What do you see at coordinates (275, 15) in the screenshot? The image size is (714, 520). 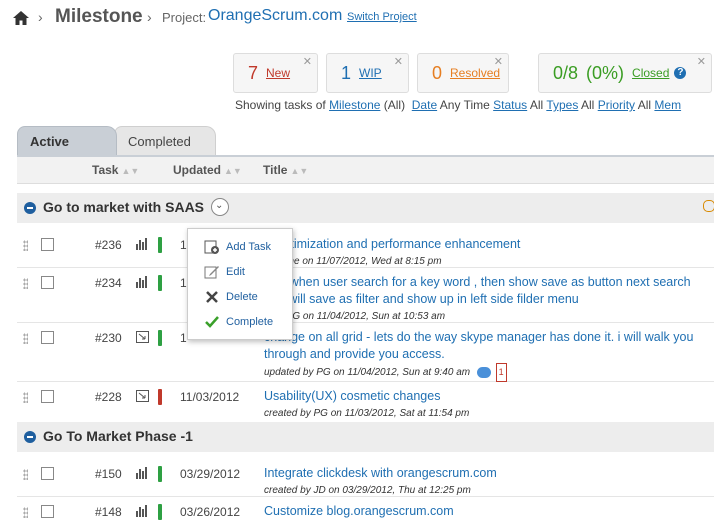 I see `project-name: OrangeScrum.com` at bounding box center [275, 15].